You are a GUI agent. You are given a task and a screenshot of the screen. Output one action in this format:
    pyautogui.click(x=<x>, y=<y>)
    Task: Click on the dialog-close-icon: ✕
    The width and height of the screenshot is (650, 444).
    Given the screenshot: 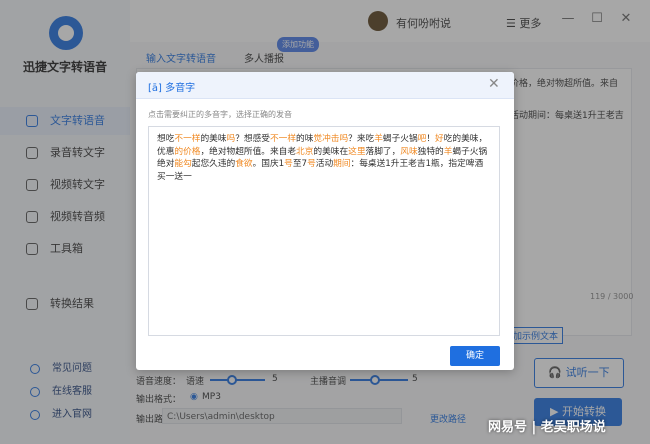 What is the action you would take?
    pyautogui.click(x=494, y=84)
    